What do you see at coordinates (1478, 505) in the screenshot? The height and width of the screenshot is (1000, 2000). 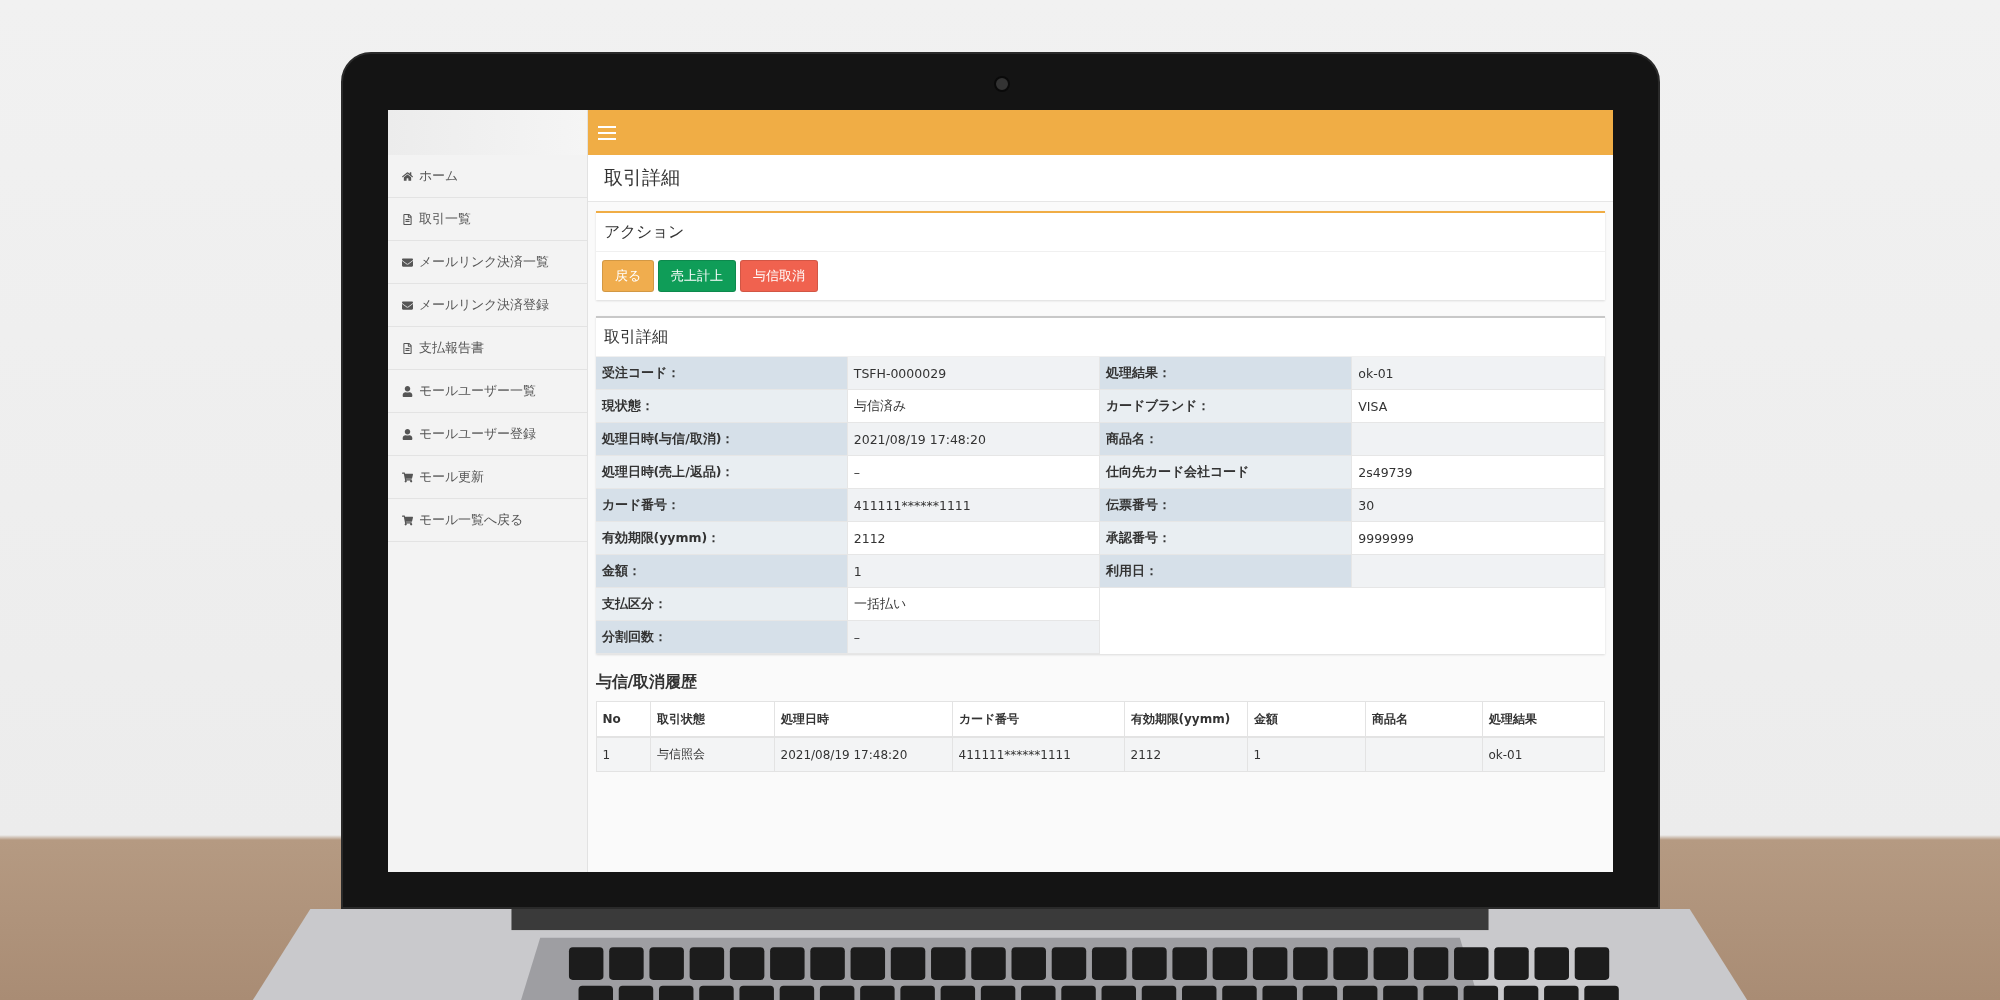 I see `value-cell: 30` at bounding box center [1478, 505].